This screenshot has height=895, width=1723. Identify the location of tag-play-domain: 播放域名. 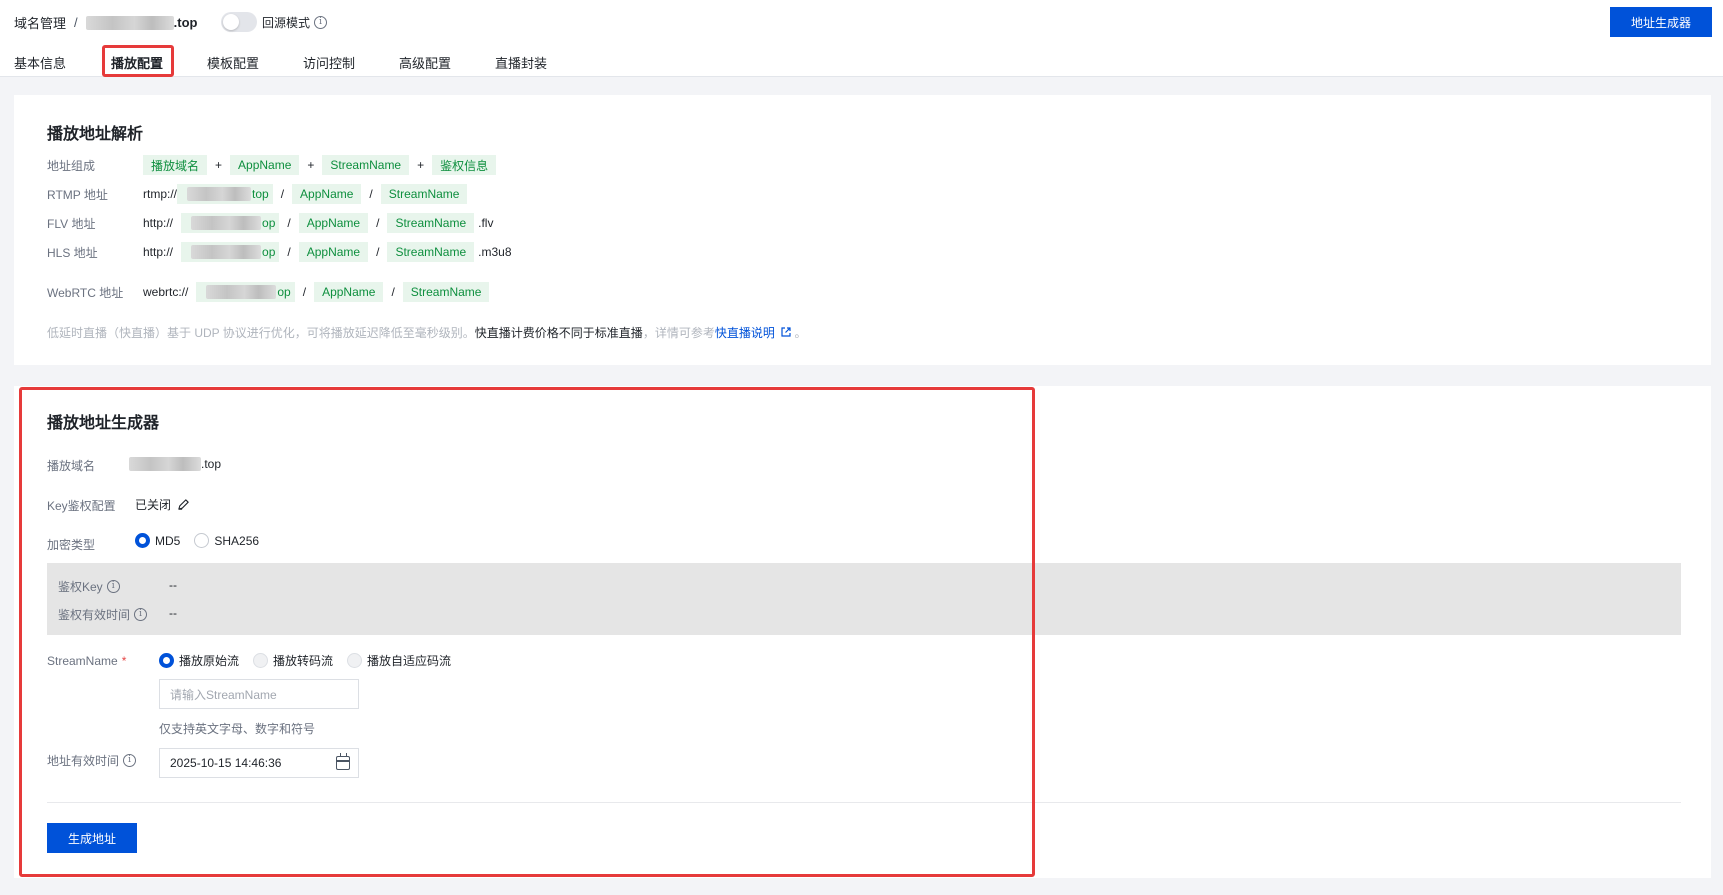
(175, 165).